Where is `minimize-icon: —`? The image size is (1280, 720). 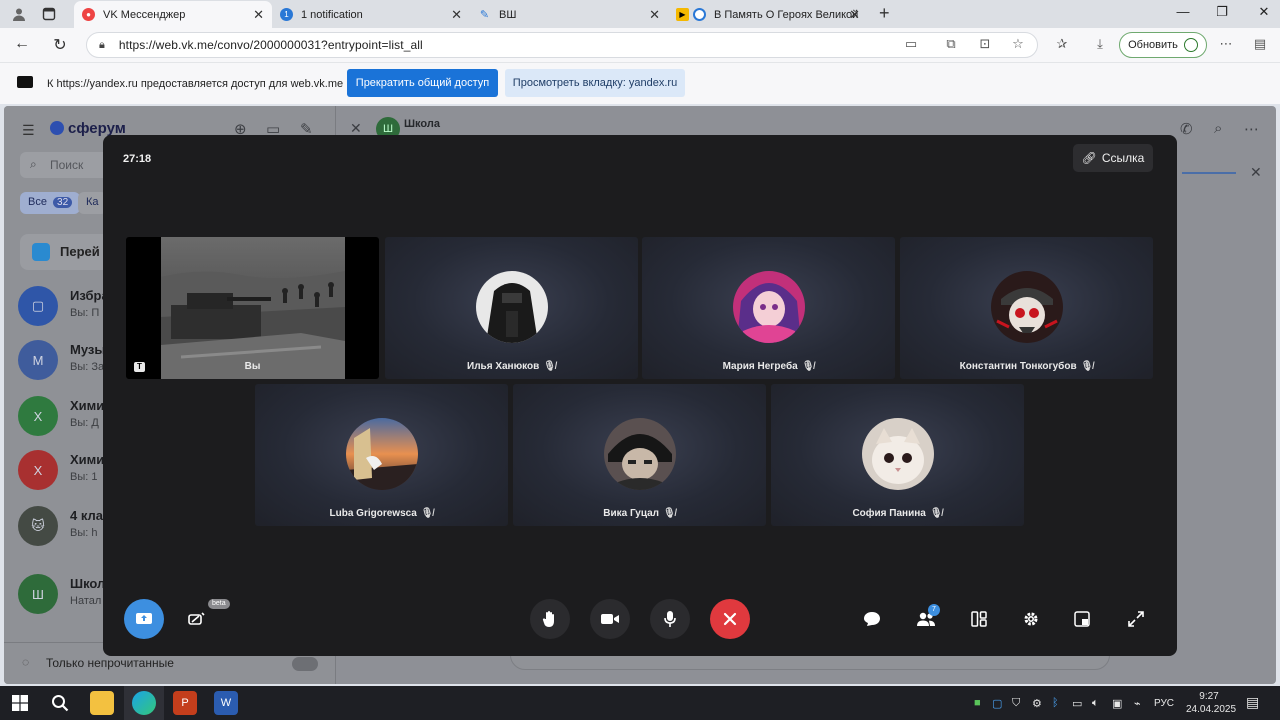 minimize-icon: — is located at coordinates (1183, 11).